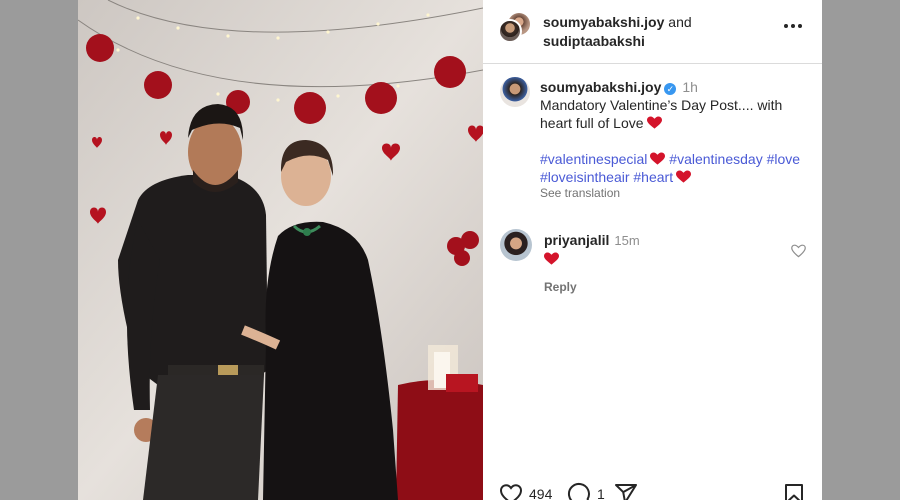  What do you see at coordinates (579, 491) in the screenshot?
I see `comment-icon` at bounding box center [579, 491].